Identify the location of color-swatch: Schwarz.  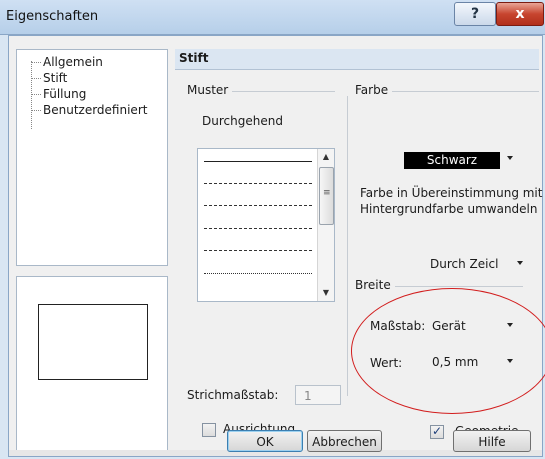
(452, 160).